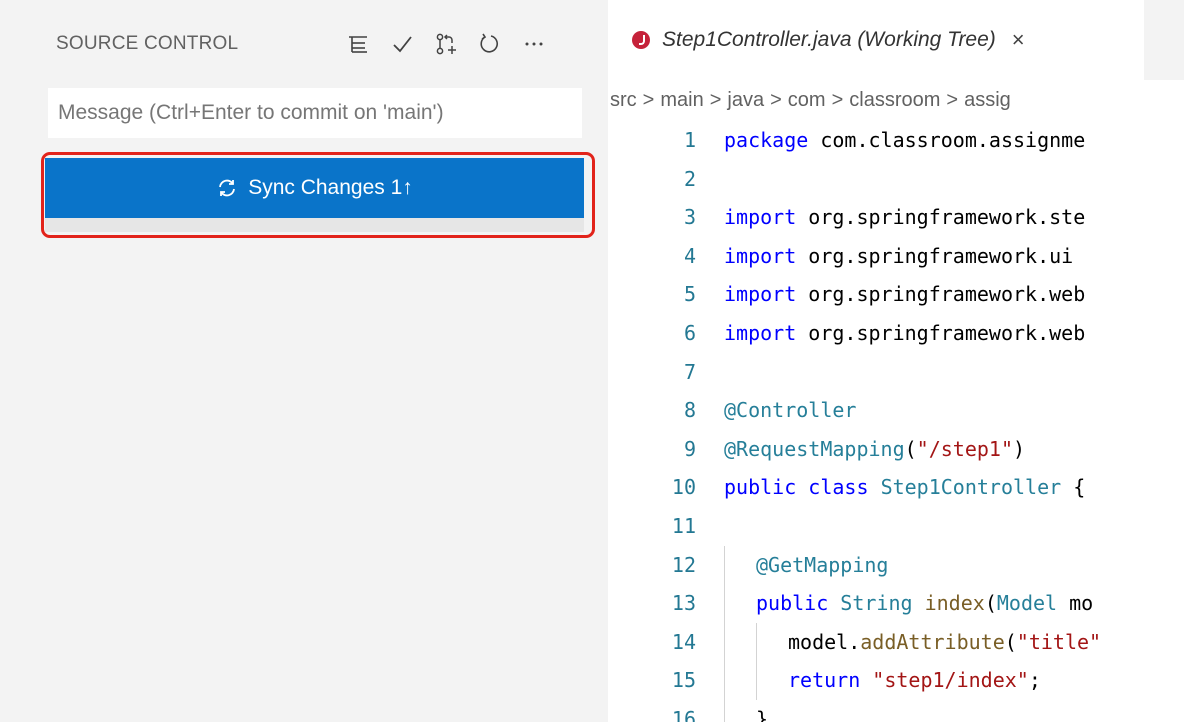  What do you see at coordinates (683, 564) in the screenshot?
I see `line-number: 12` at bounding box center [683, 564].